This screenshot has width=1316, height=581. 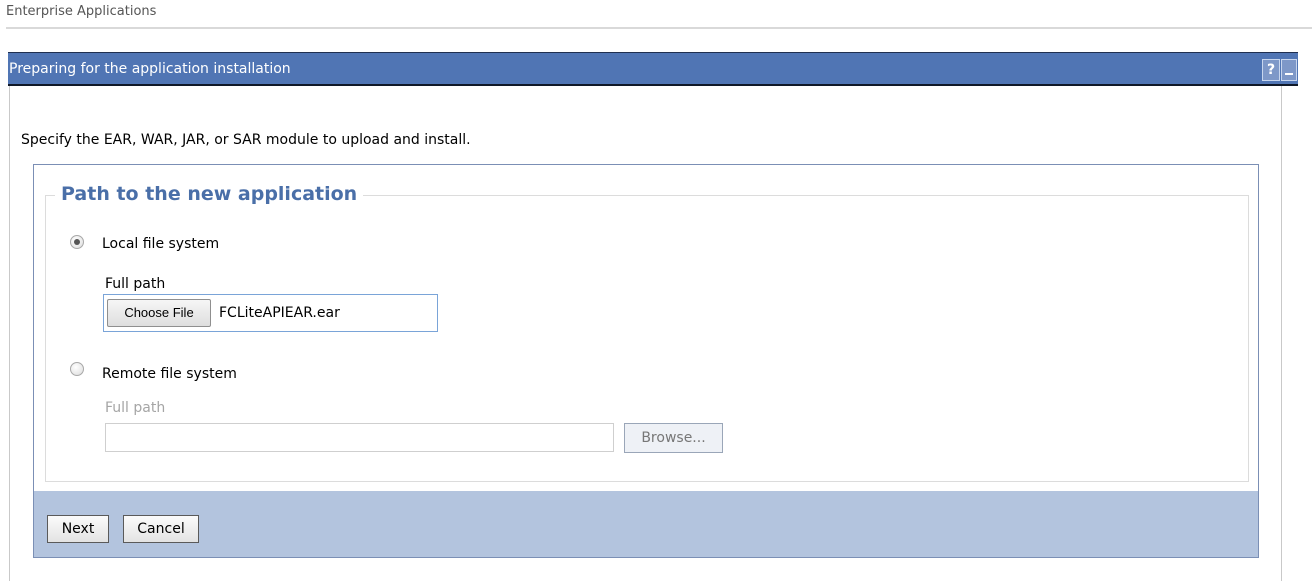 What do you see at coordinates (81, 11) in the screenshot?
I see `breadcrumb: Enterprise Applications` at bounding box center [81, 11].